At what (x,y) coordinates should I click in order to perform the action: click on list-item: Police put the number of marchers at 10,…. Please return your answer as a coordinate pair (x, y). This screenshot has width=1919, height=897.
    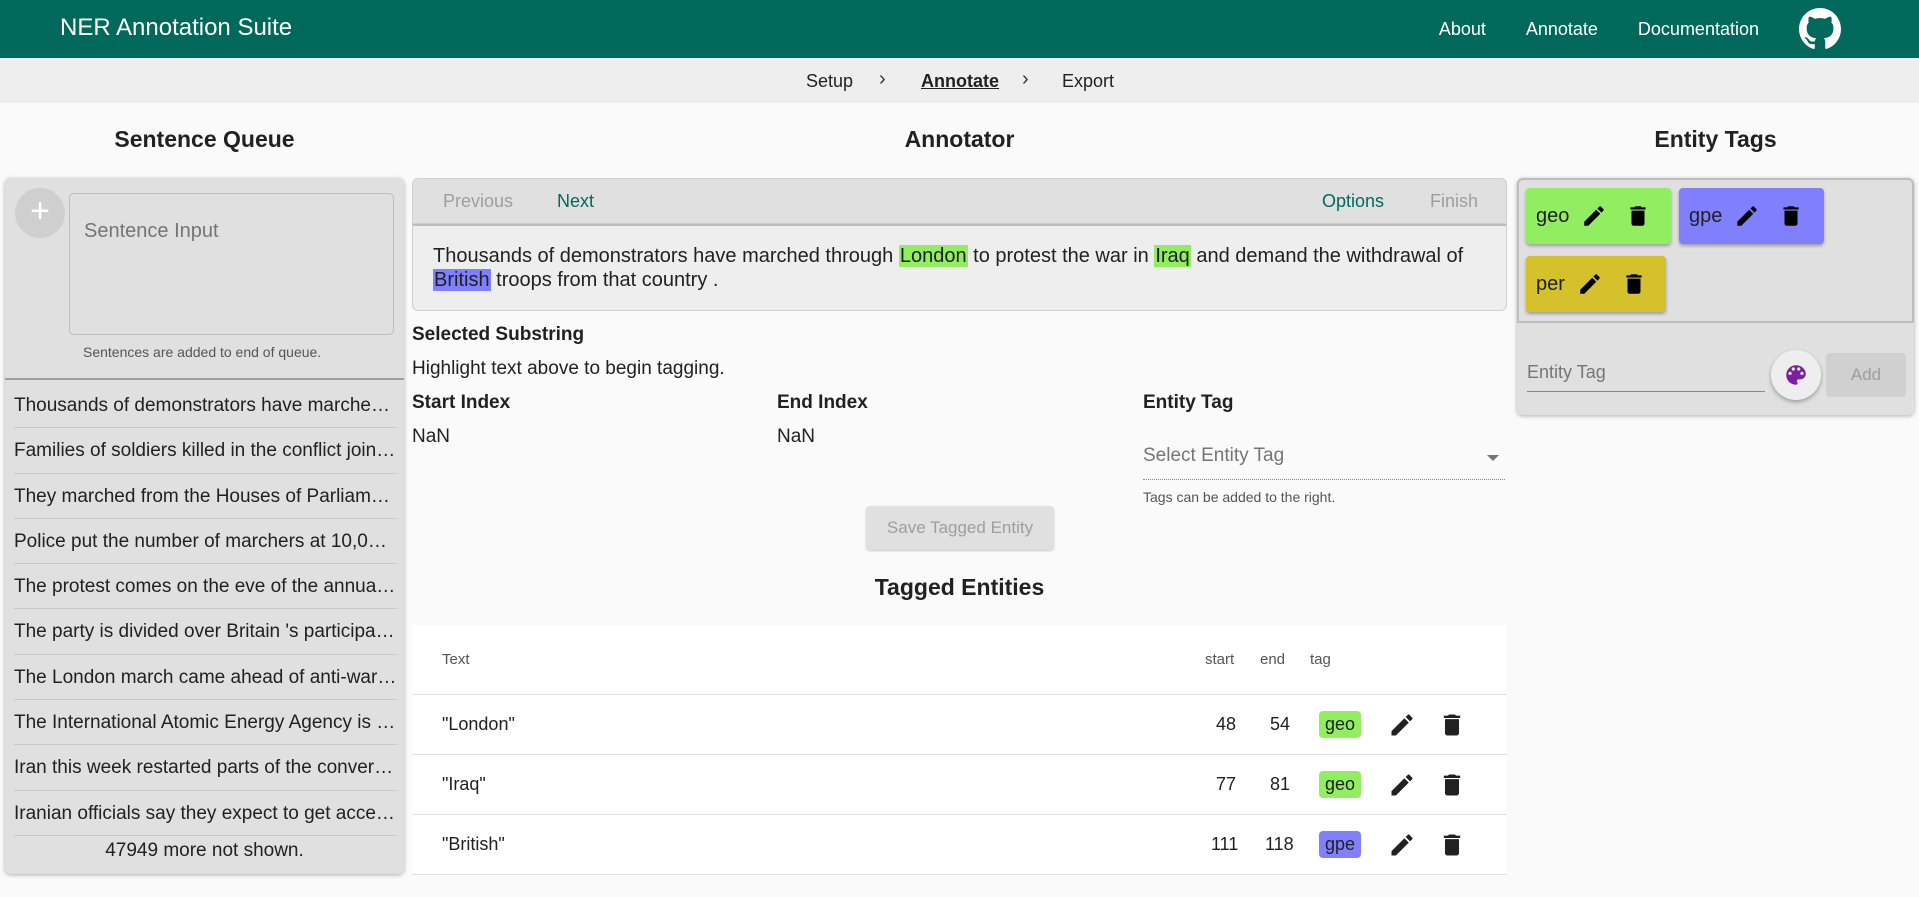
    Looking at the image, I should click on (205, 542).